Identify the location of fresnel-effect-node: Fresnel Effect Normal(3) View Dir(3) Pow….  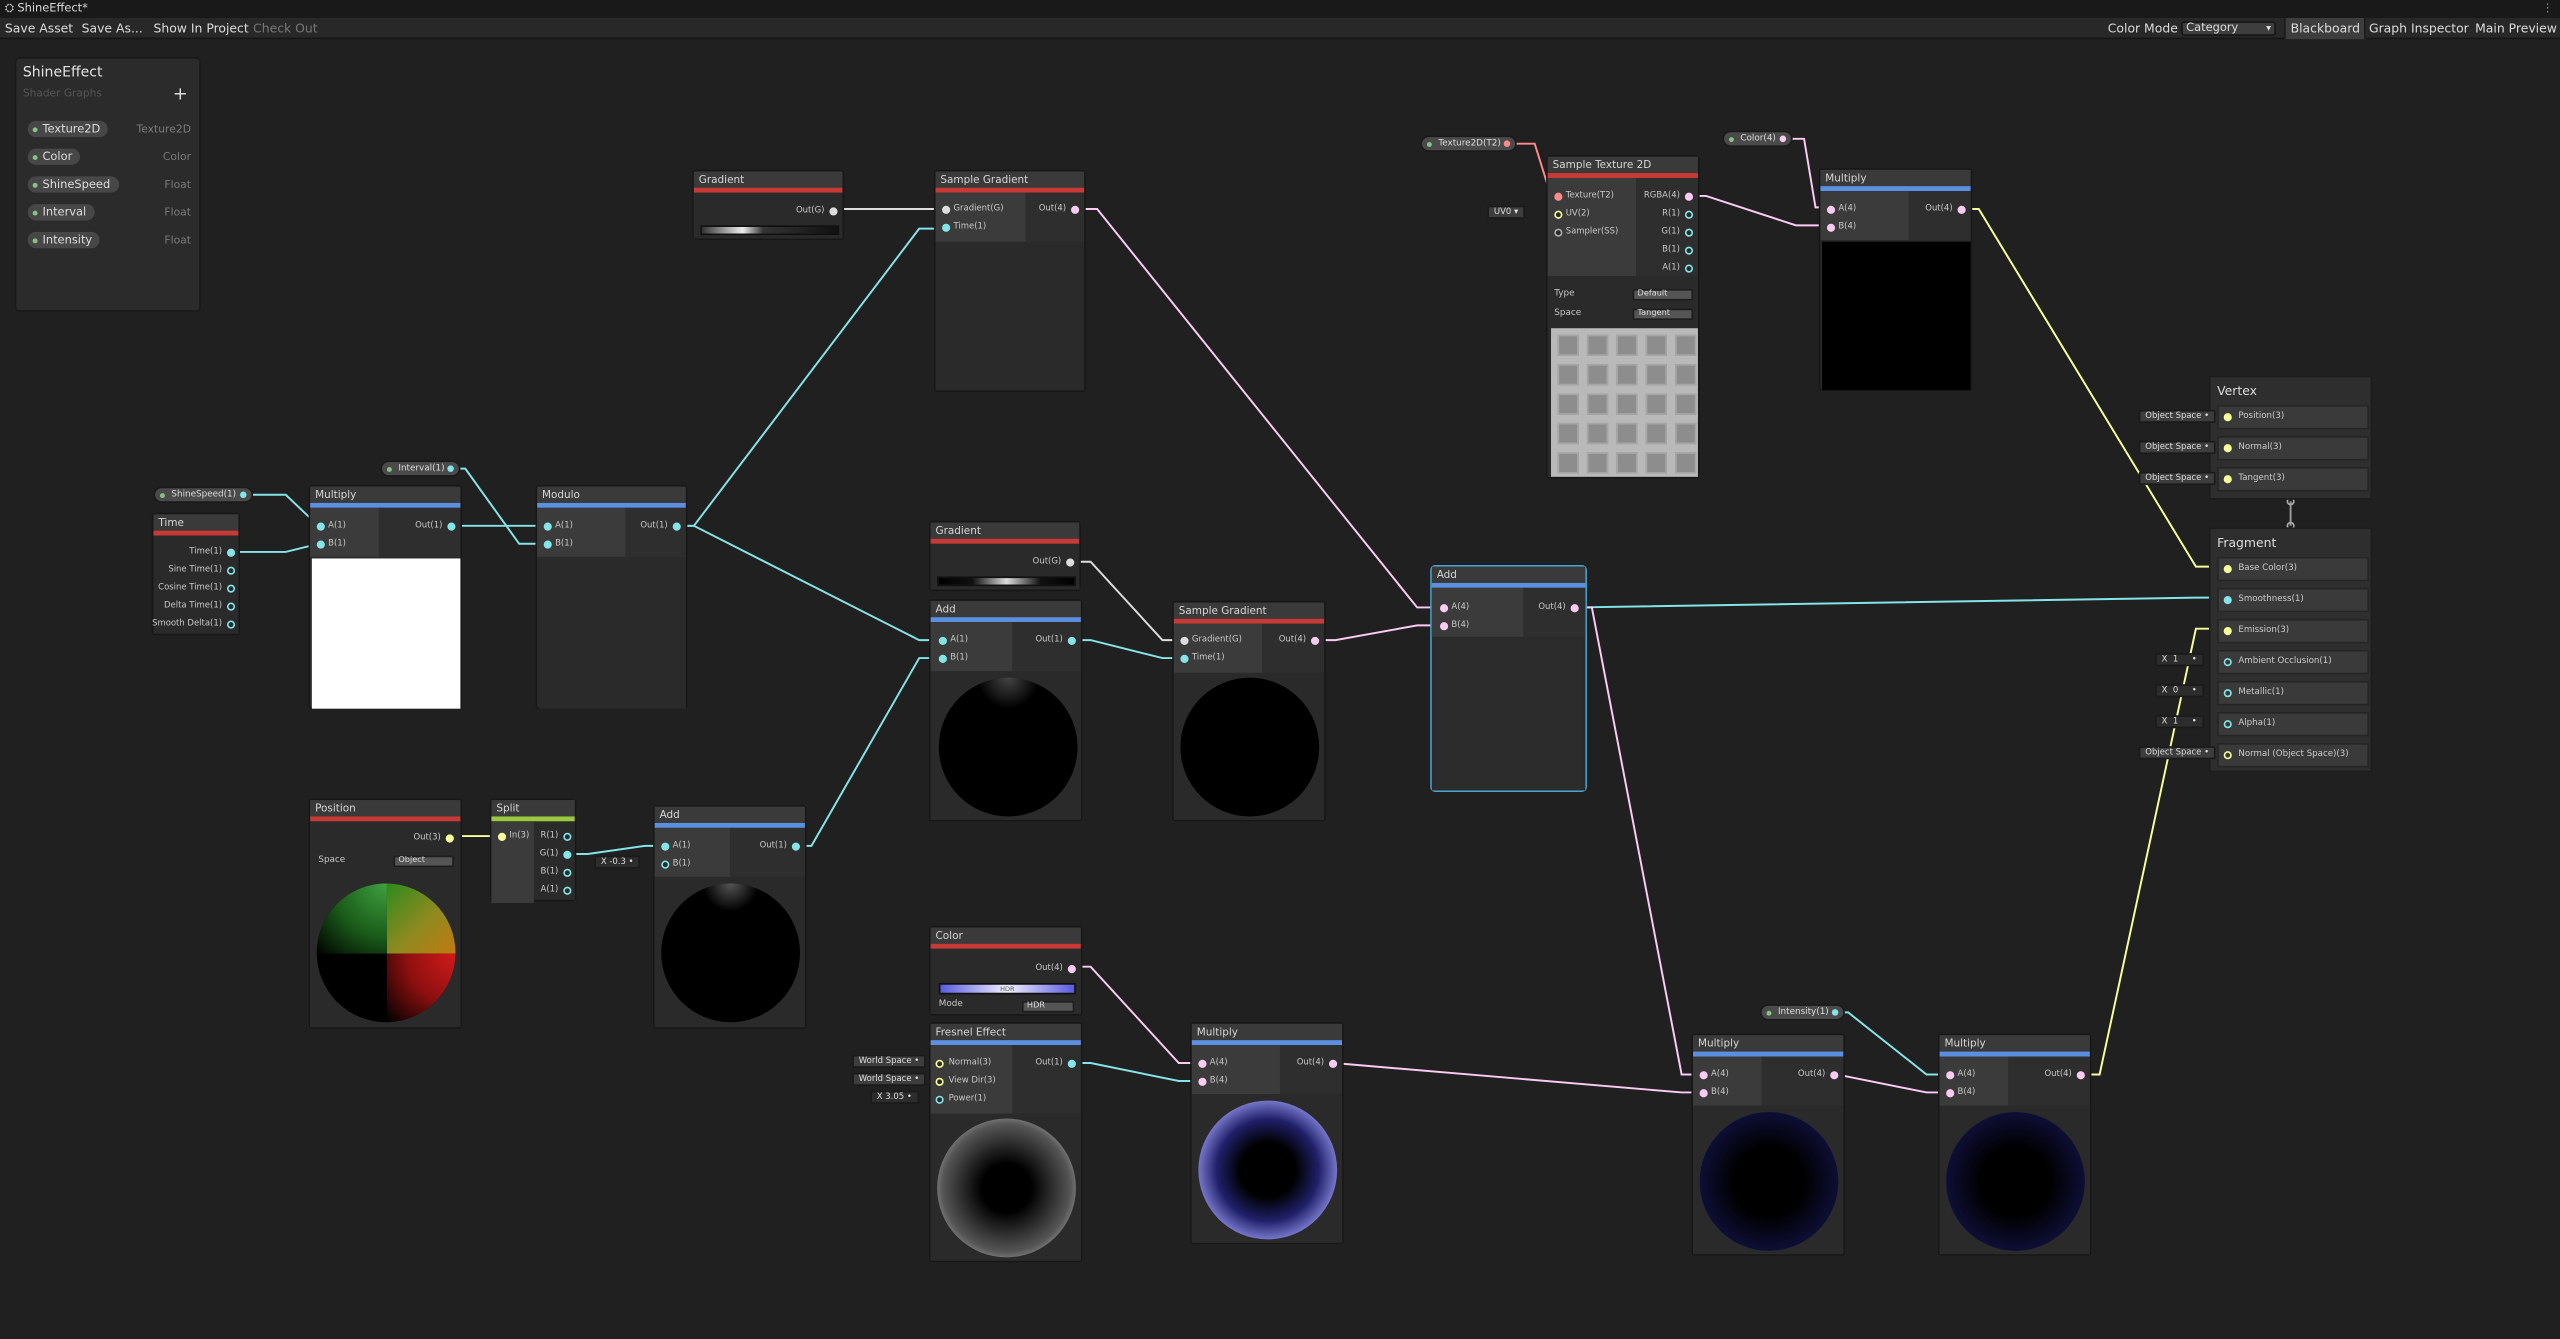
(1005, 1142).